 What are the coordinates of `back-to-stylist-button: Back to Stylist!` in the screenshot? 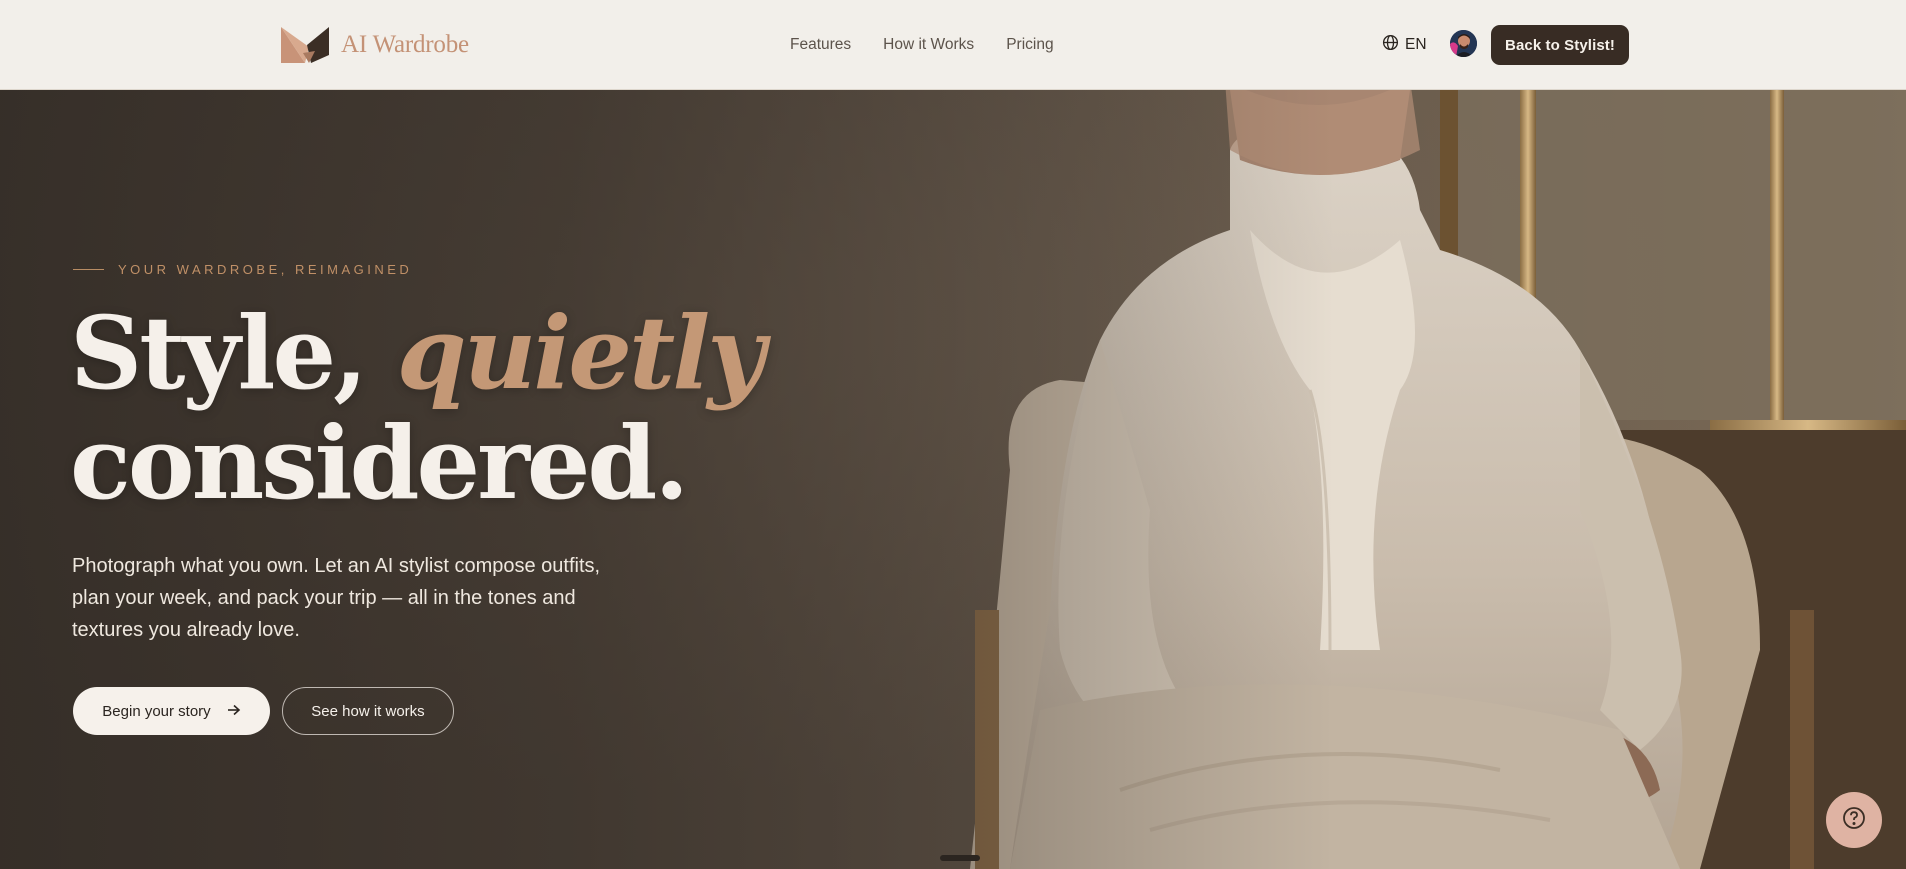 It's located at (1560, 45).